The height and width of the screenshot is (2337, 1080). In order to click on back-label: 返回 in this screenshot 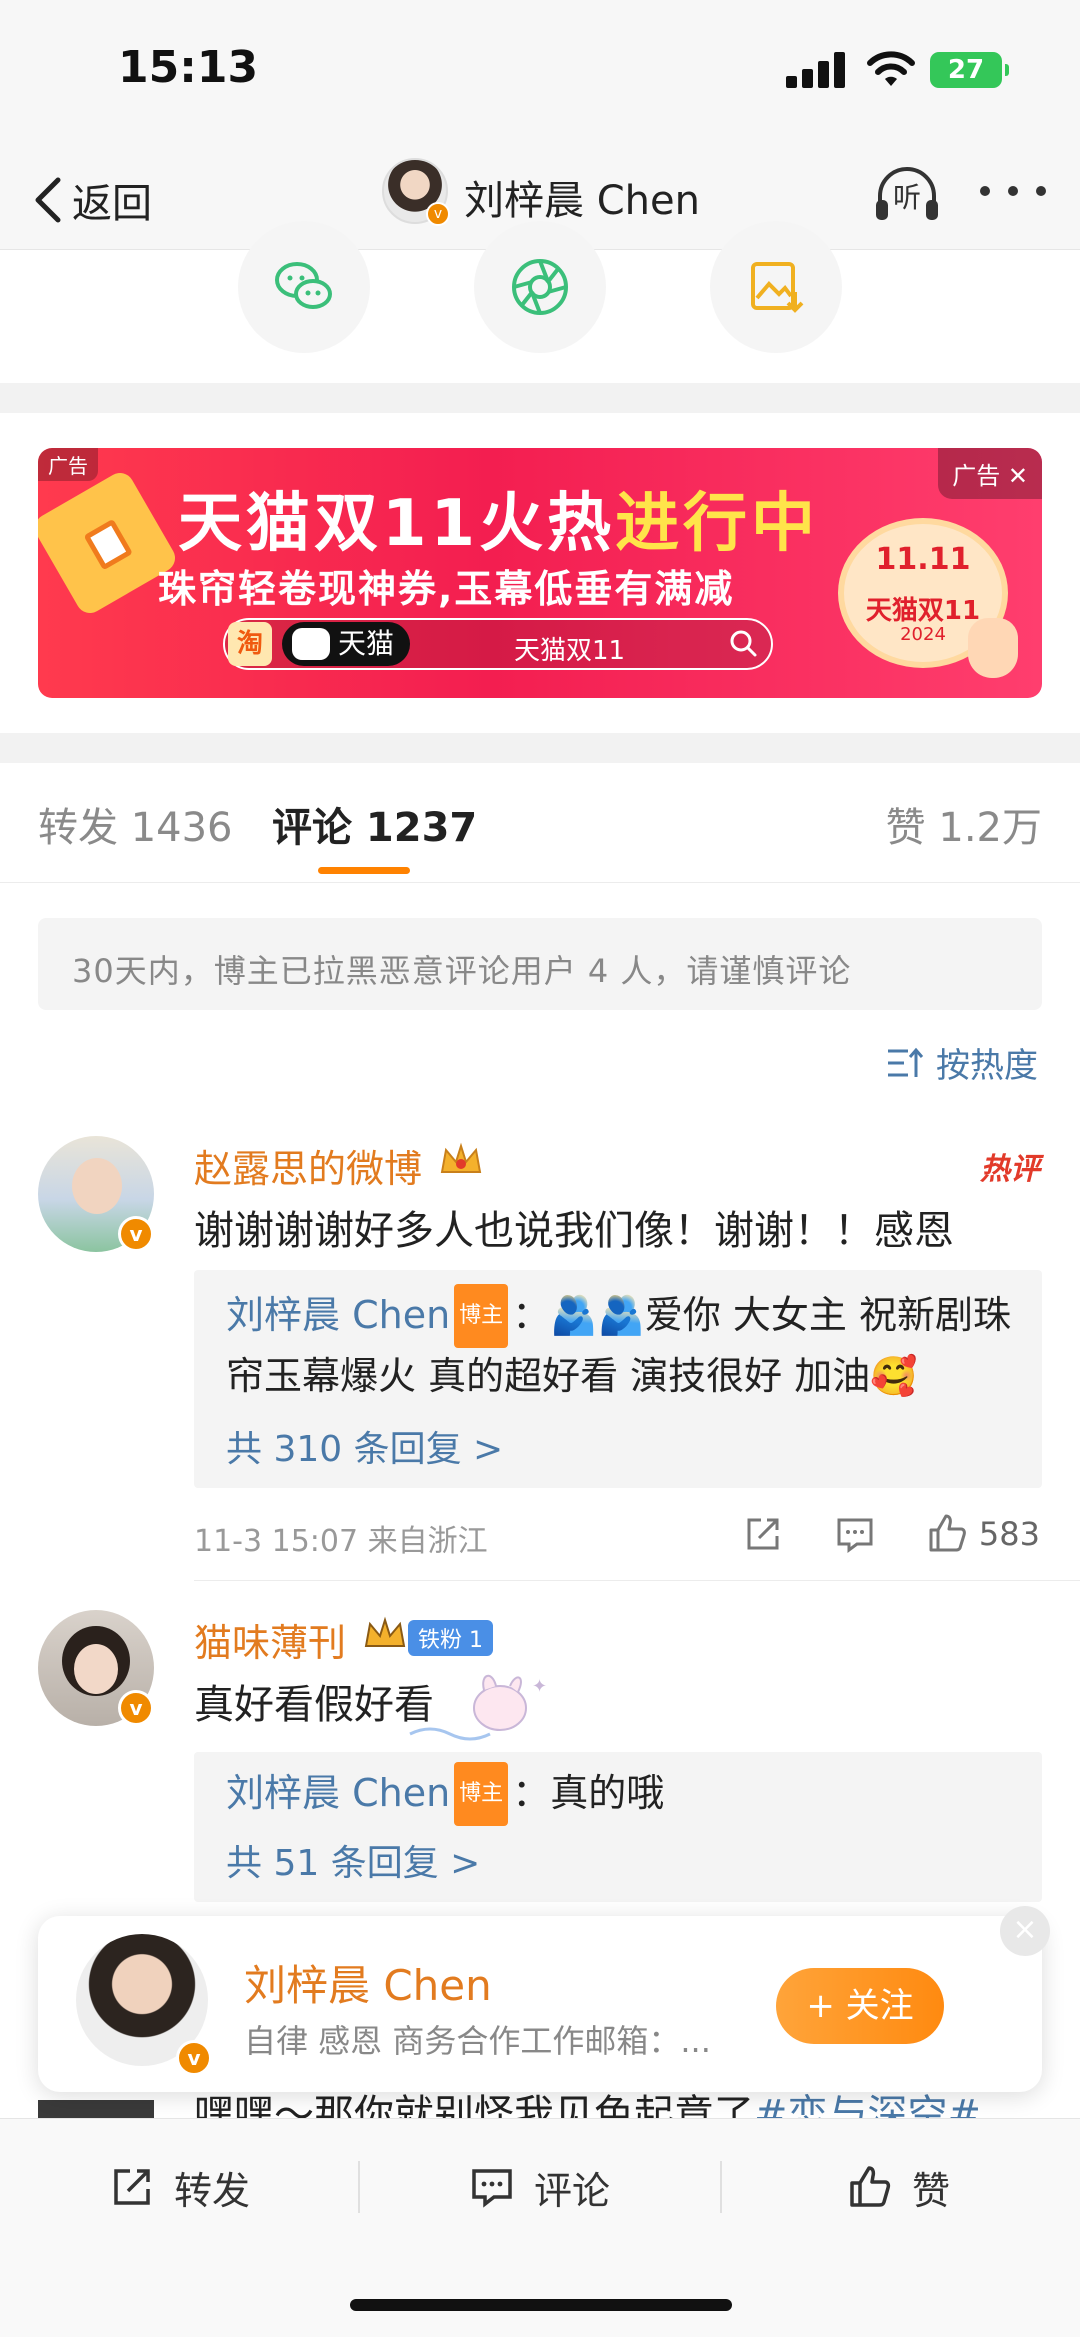, I will do `click(112, 204)`.